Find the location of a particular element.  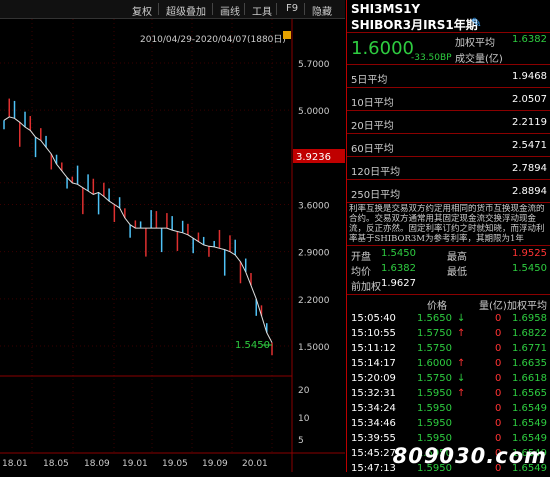

trade-time: 15:14:17 is located at coordinates (373, 363).